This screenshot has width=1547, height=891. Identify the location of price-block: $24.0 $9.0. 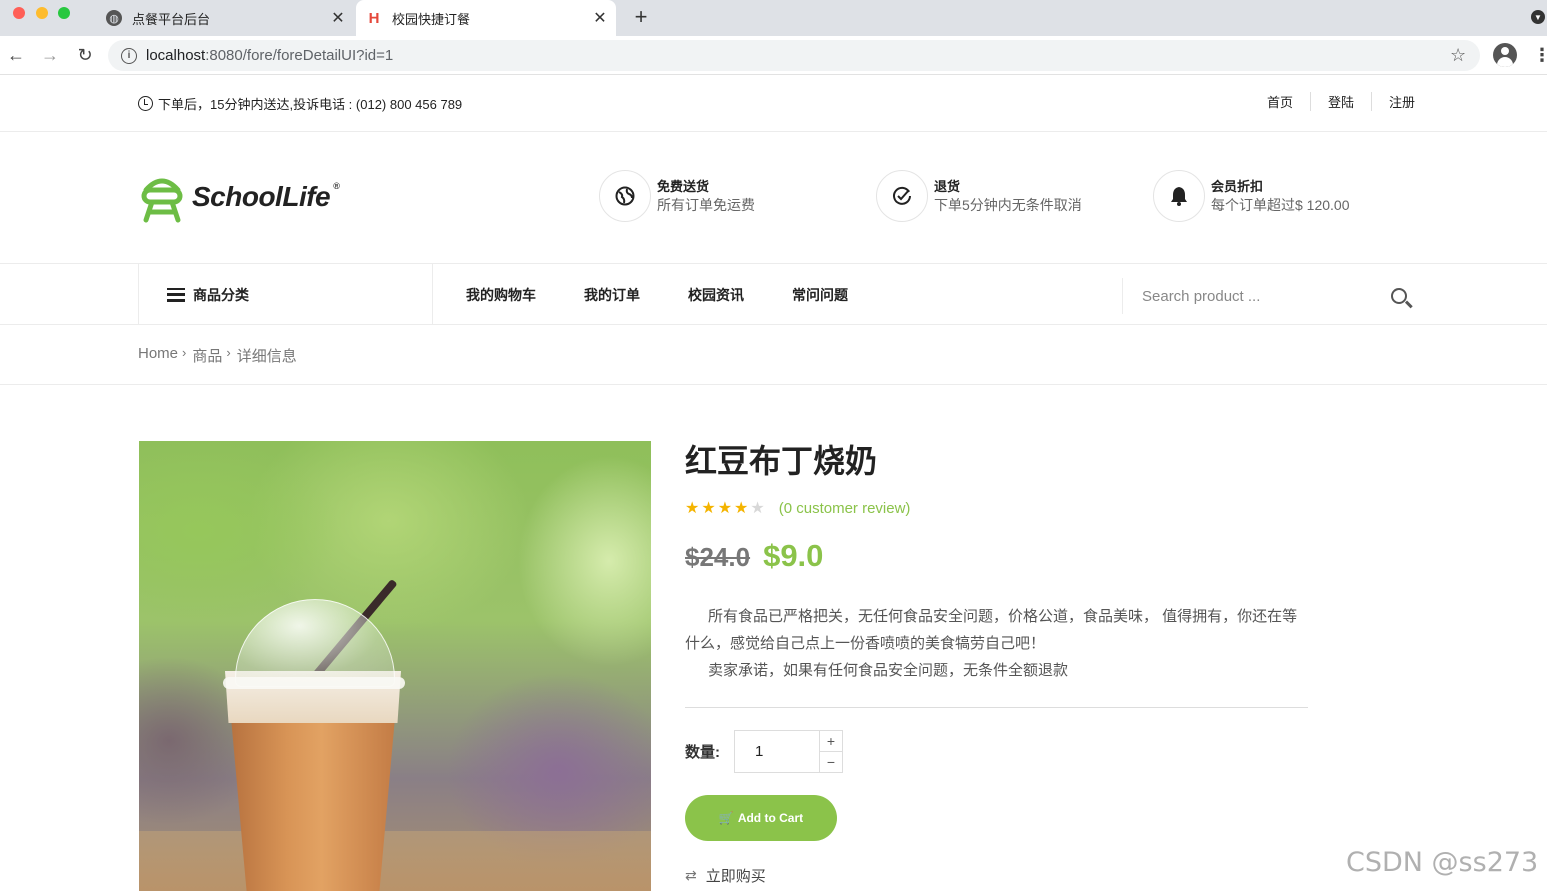
(754, 556).